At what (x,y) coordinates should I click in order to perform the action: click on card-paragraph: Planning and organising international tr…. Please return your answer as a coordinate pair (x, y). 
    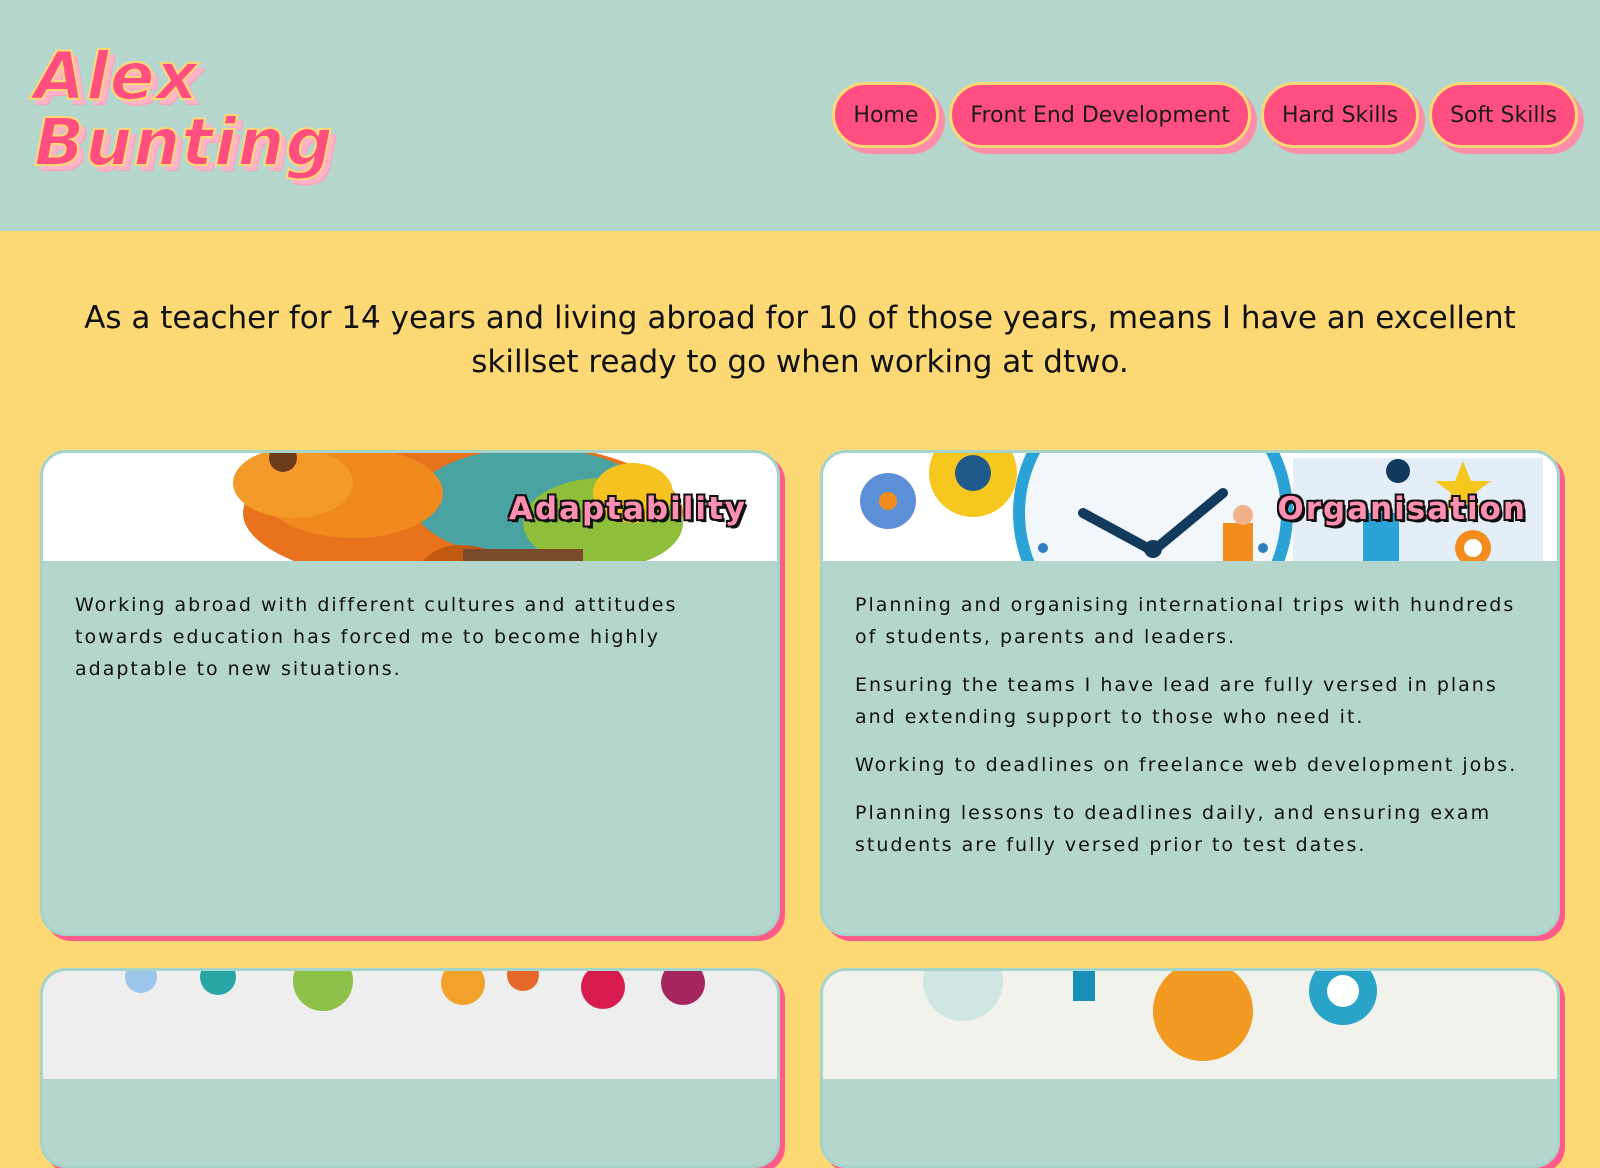
    Looking at the image, I should click on (1185, 621).